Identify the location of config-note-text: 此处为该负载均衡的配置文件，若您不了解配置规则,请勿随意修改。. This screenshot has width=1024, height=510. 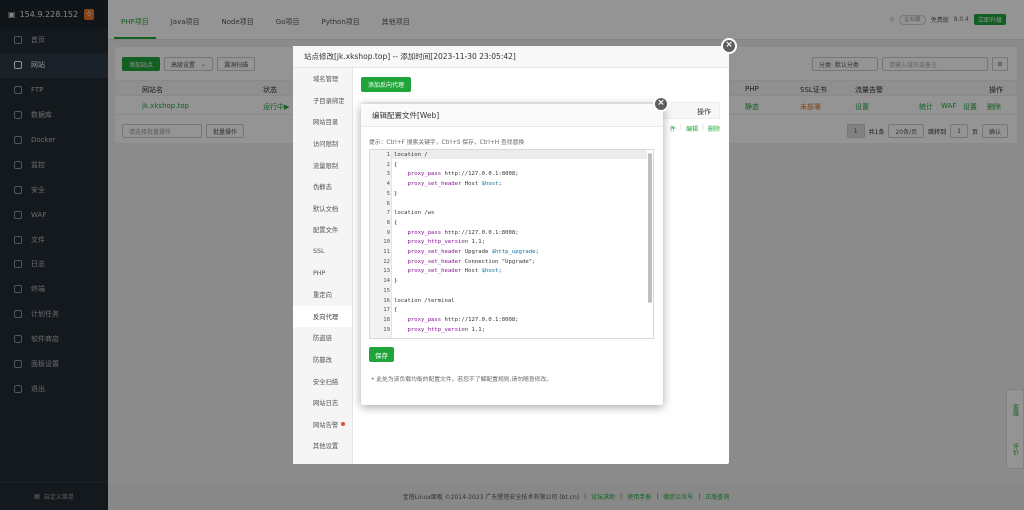
(464, 380).